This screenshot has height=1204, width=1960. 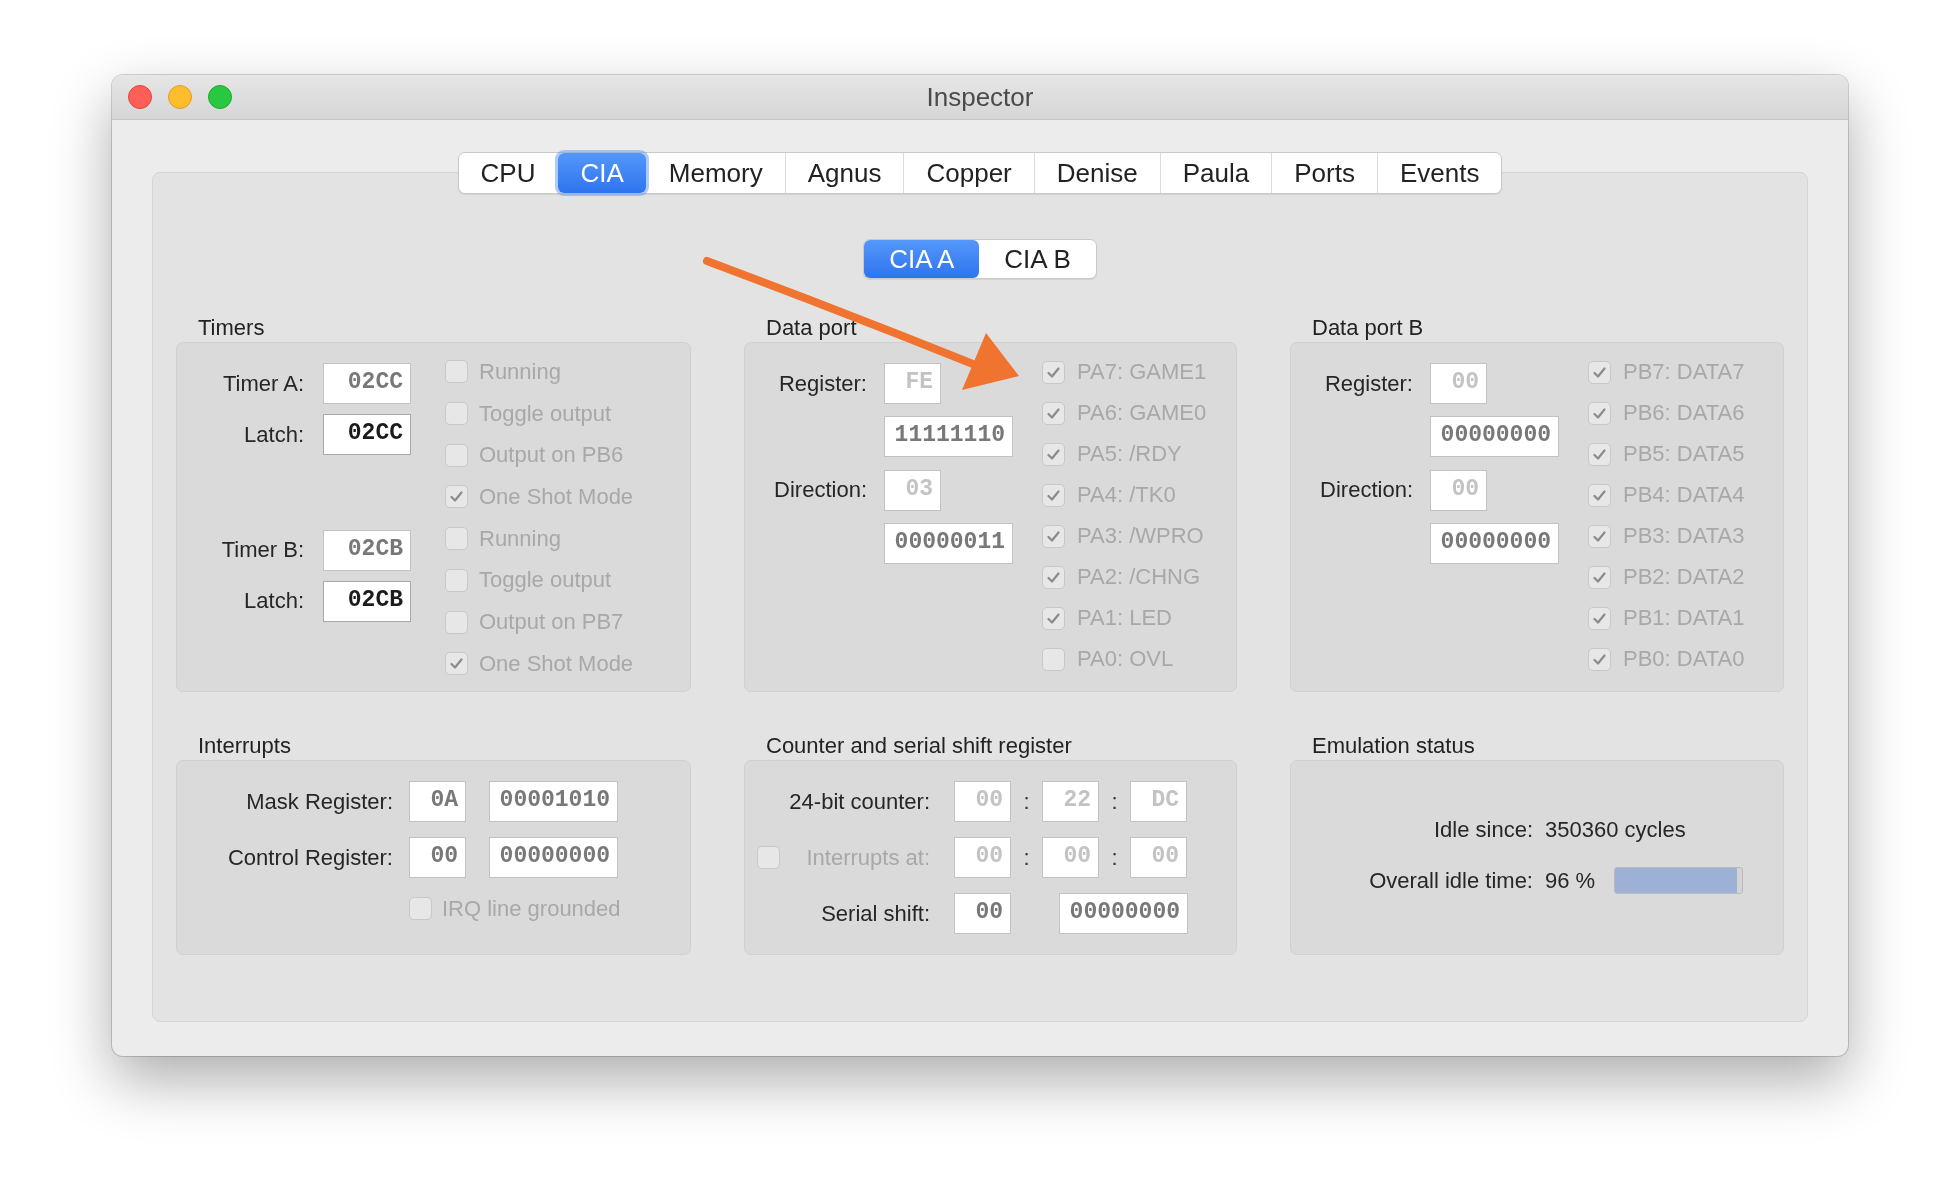 What do you see at coordinates (244, 746) in the screenshot?
I see `group-title: Interrupts` at bounding box center [244, 746].